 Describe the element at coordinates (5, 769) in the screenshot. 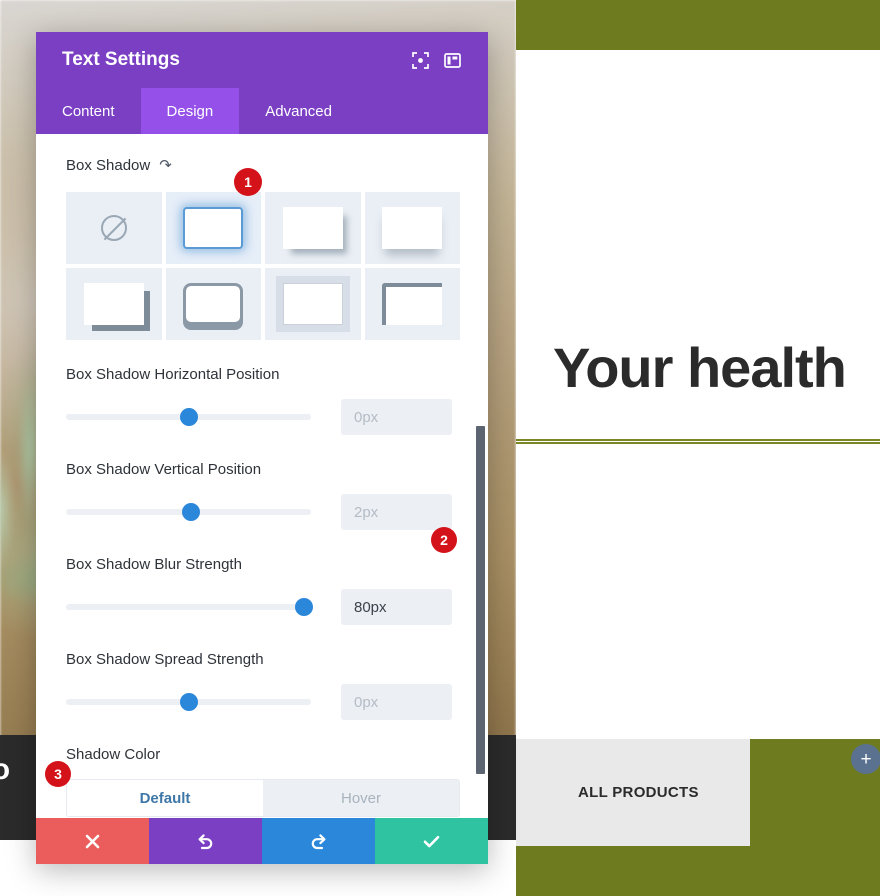

I see `dark-strip-heading: ck o` at that location.